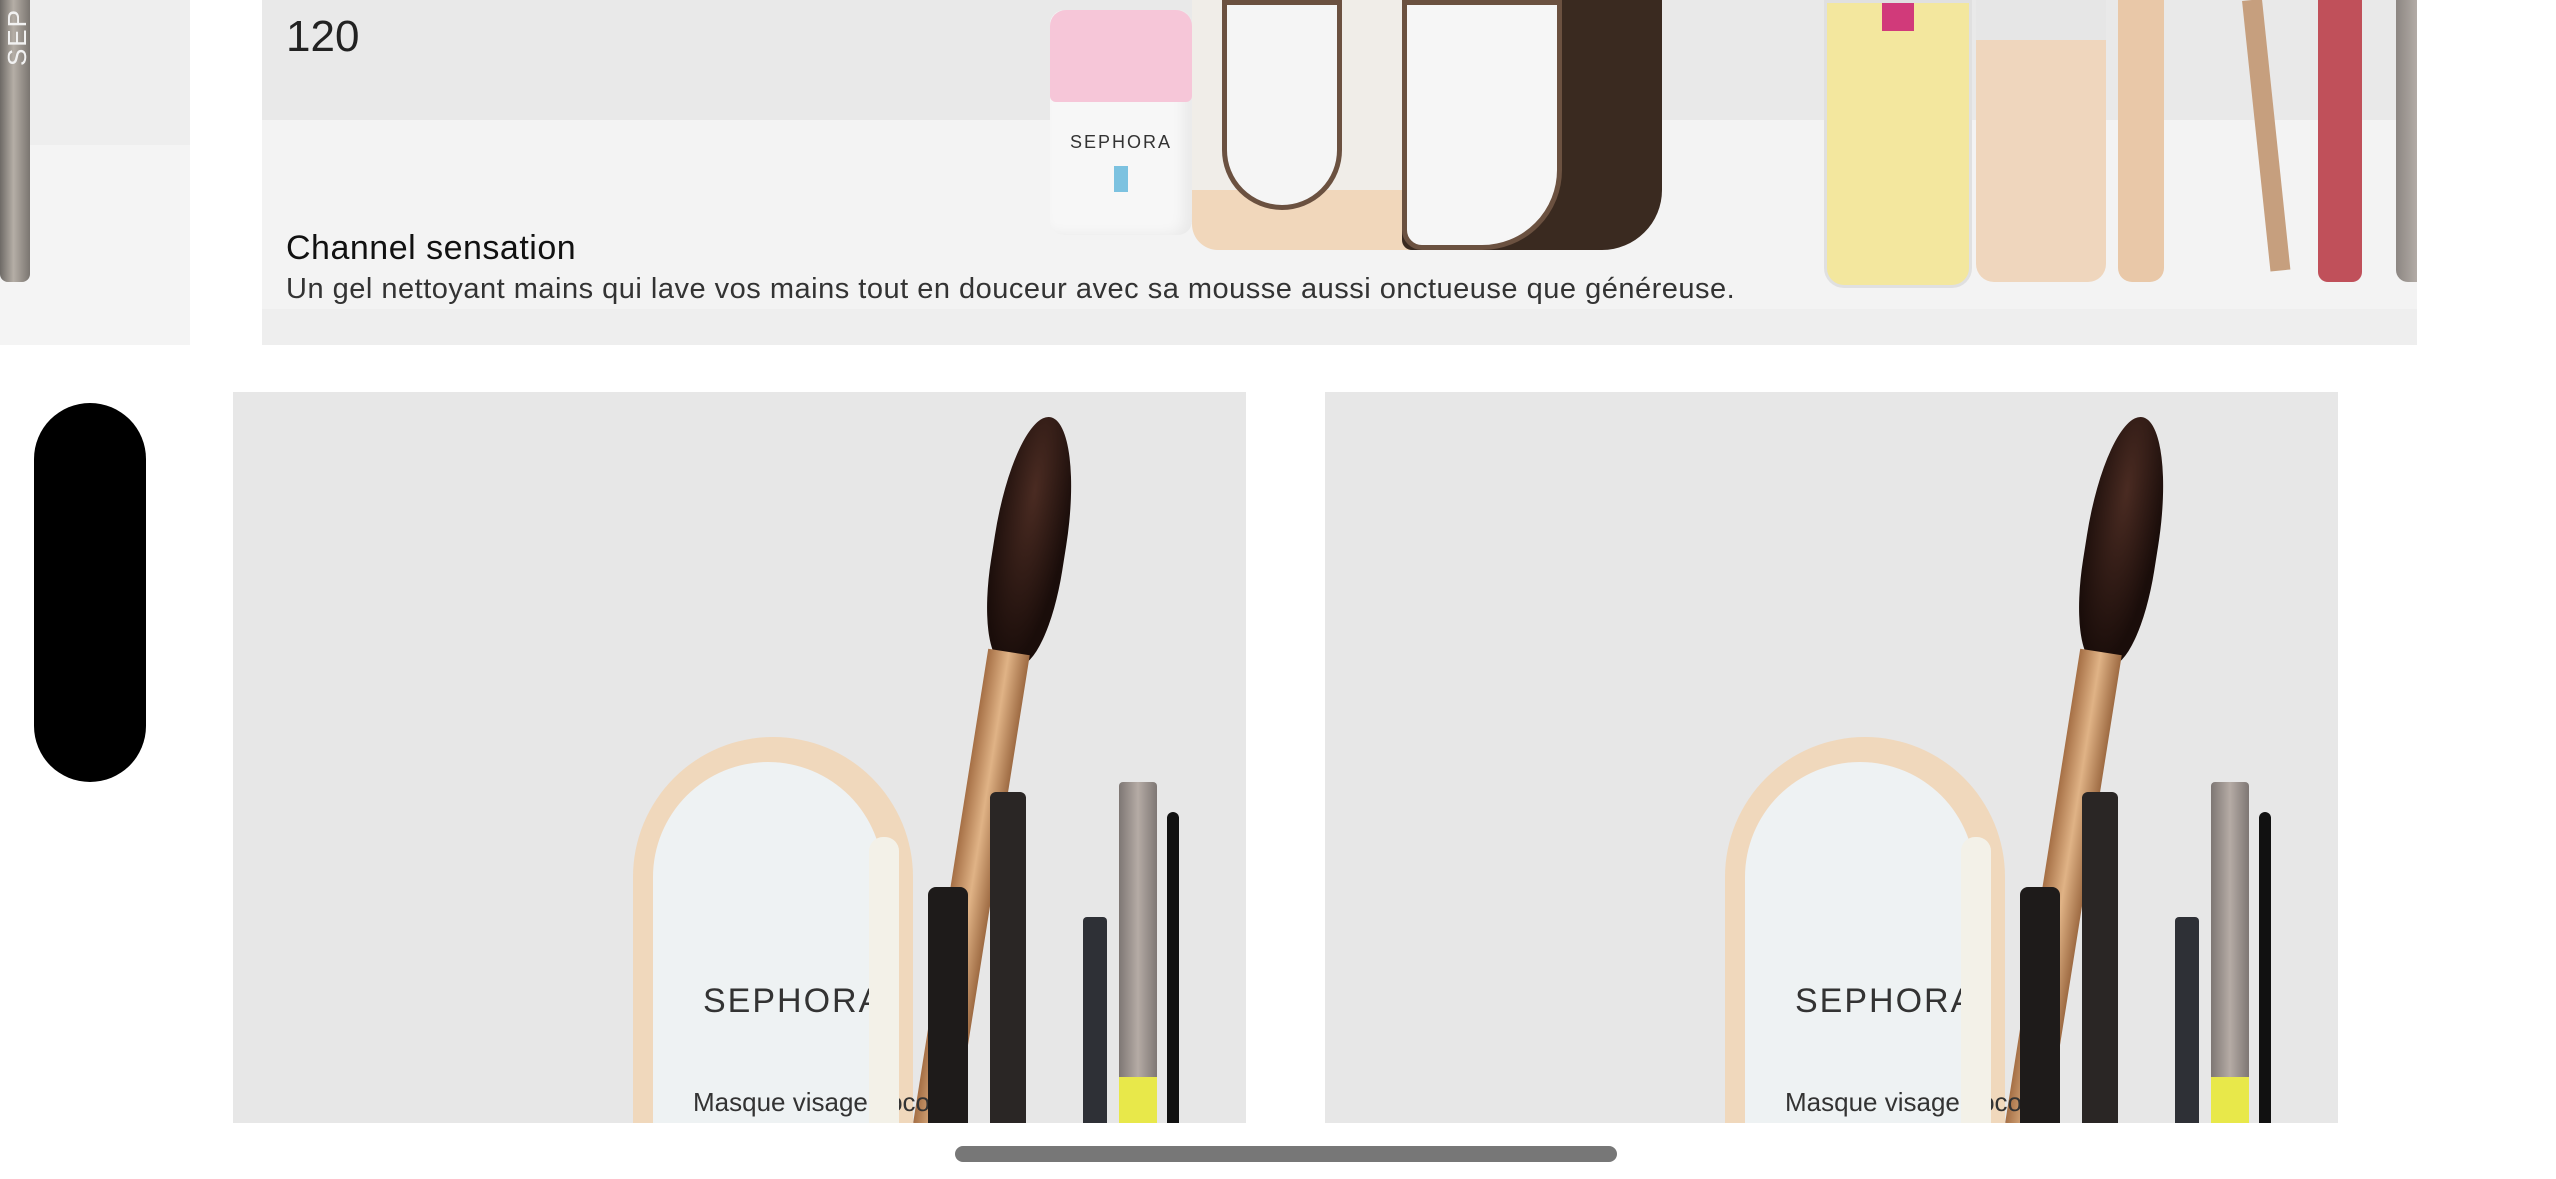 This screenshot has height=1179, width=2556. Describe the element at coordinates (431, 248) in the screenshot. I see `hero-title: Channel sensation` at that location.